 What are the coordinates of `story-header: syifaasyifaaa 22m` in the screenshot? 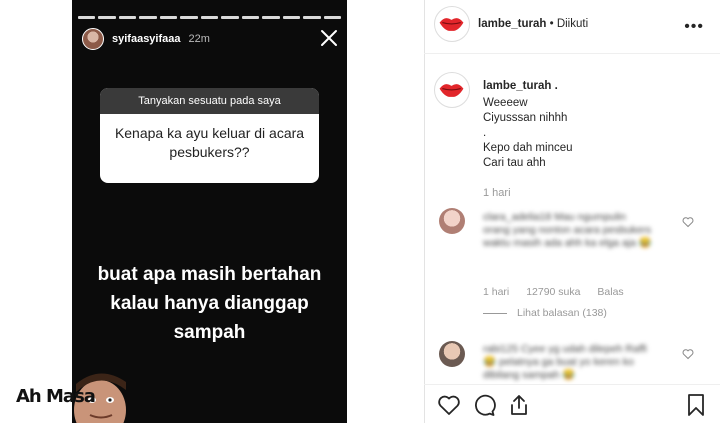 It's located at (146, 39).